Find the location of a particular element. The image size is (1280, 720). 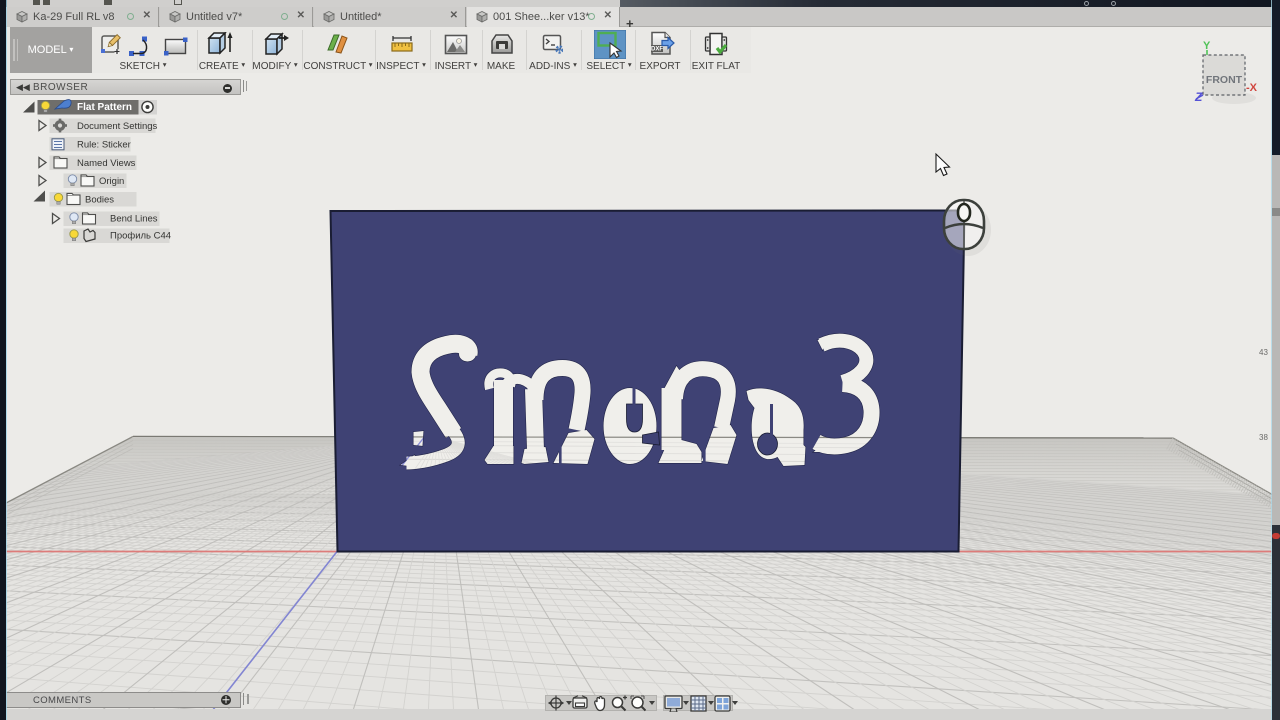

svg-text: Профиль C44 is located at coordinates (140, 236).